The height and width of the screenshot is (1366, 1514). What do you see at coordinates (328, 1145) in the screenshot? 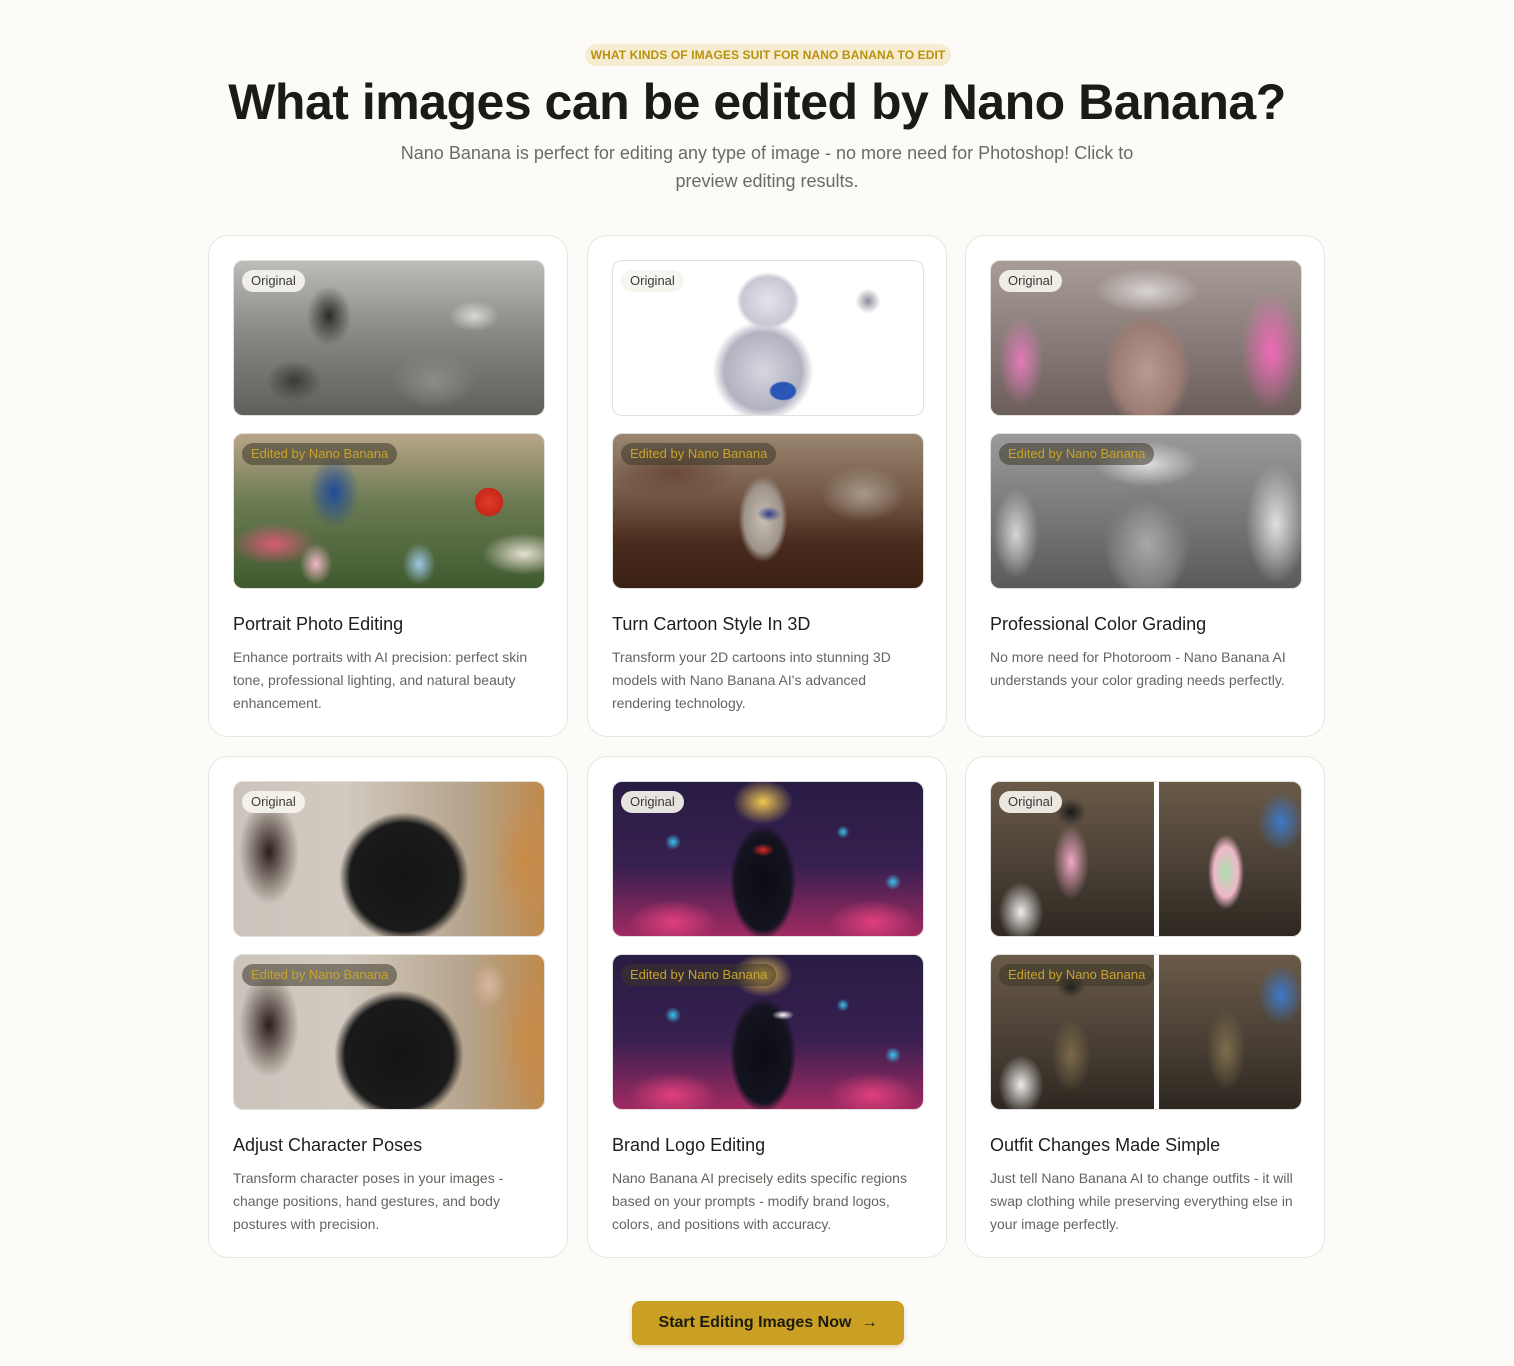
I see `card-title: Adjust Character Poses` at bounding box center [328, 1145].